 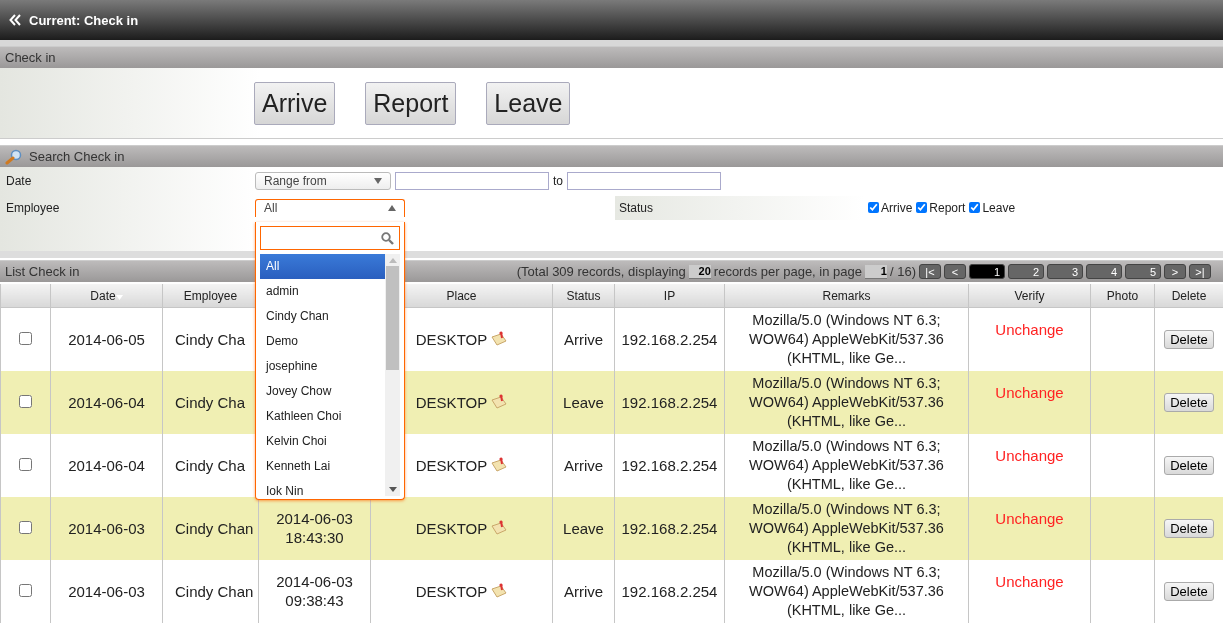 I want to click on section-title: List Check in, so click(x=42, y=271).